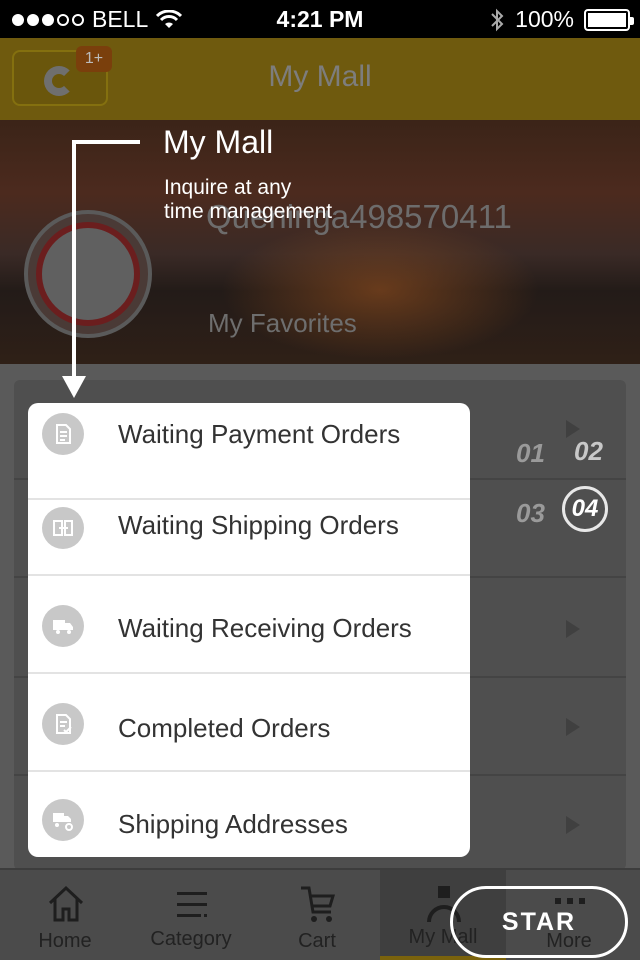 The image size is (640, 960). What do you see at coordinates (74, 387) in the screenshot?
I see `coach-arrow-icon` at bounding box center [74, 387].